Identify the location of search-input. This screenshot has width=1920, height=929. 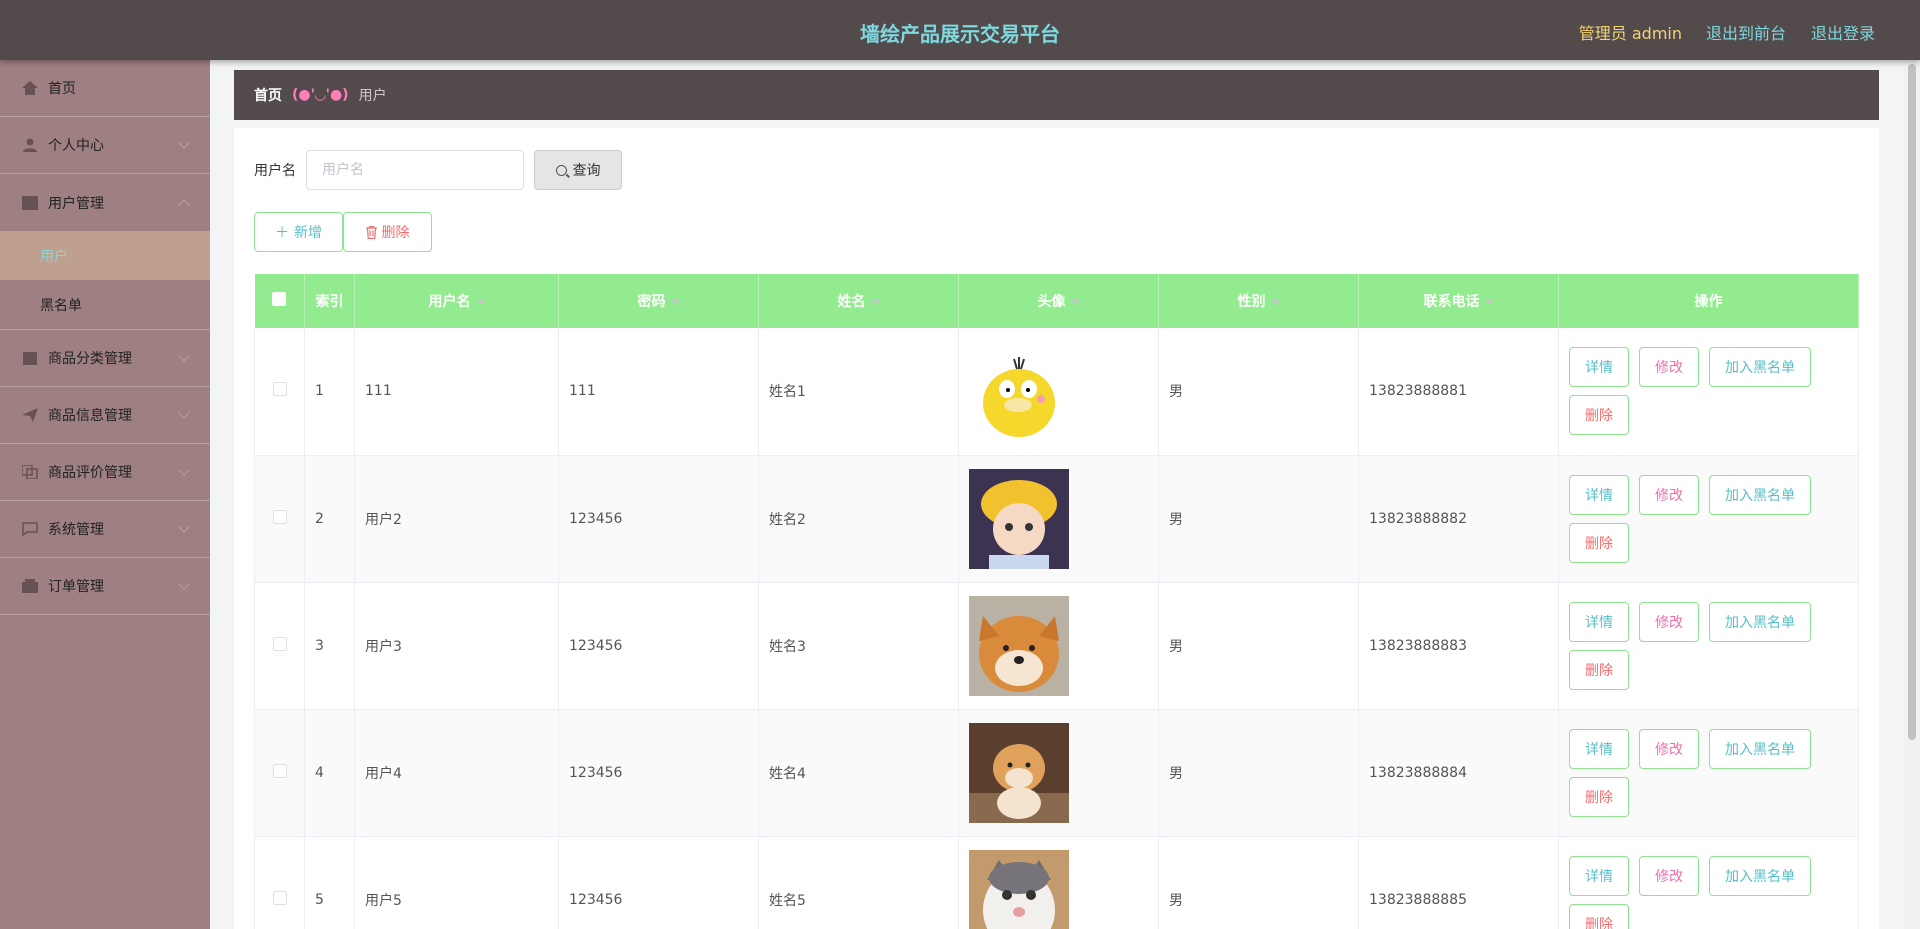
(415, 170).